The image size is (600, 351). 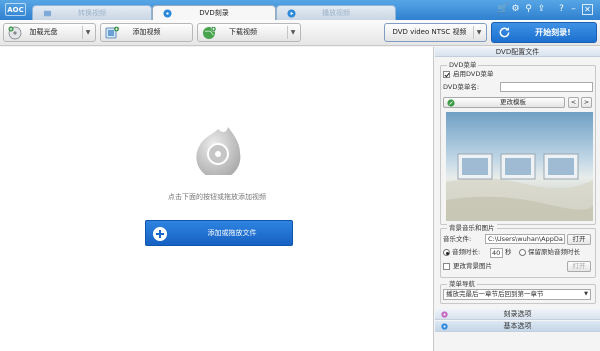 I want to click on next-template-button: >, so click(x=586, y=102).